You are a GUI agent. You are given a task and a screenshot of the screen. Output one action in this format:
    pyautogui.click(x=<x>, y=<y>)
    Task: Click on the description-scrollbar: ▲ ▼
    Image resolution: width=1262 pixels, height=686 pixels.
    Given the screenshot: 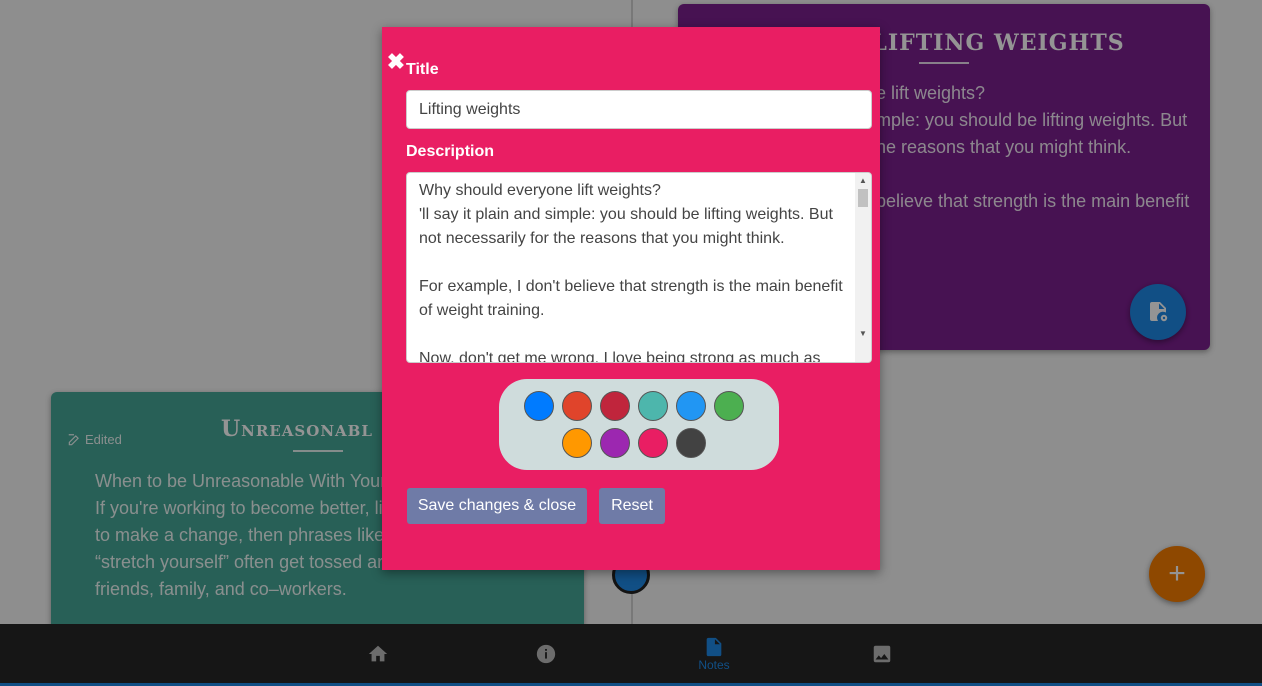 What is the action you would take?
    pyautogui.click(x=863, y=267)
    